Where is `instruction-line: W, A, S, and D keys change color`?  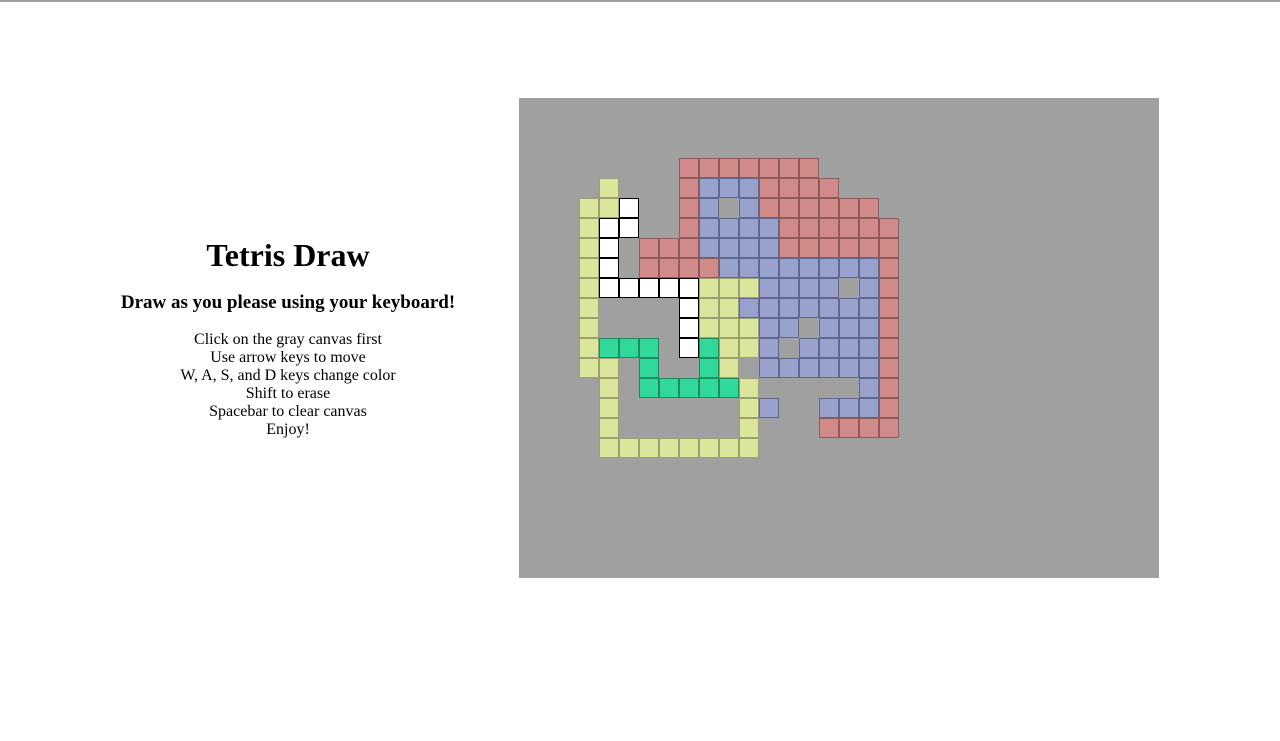 instruction-line: W, A, S, and D keys change color is located at coordinates (288, 375).